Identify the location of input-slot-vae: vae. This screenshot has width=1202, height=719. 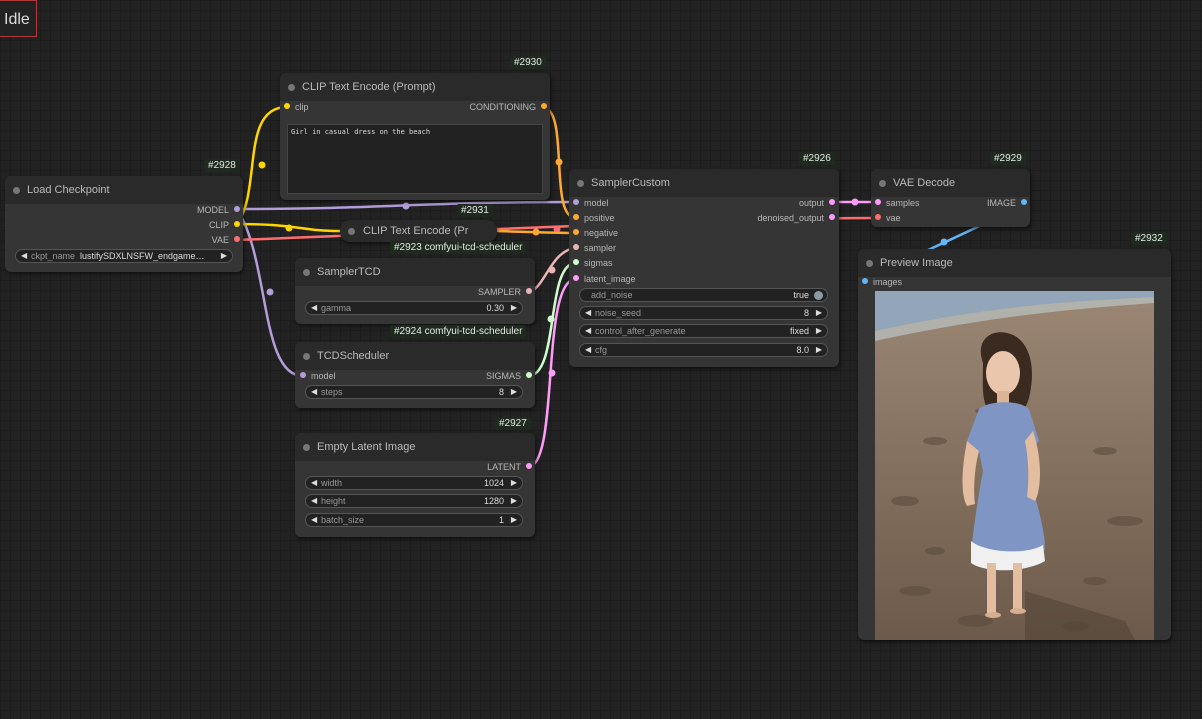
(888, 218).